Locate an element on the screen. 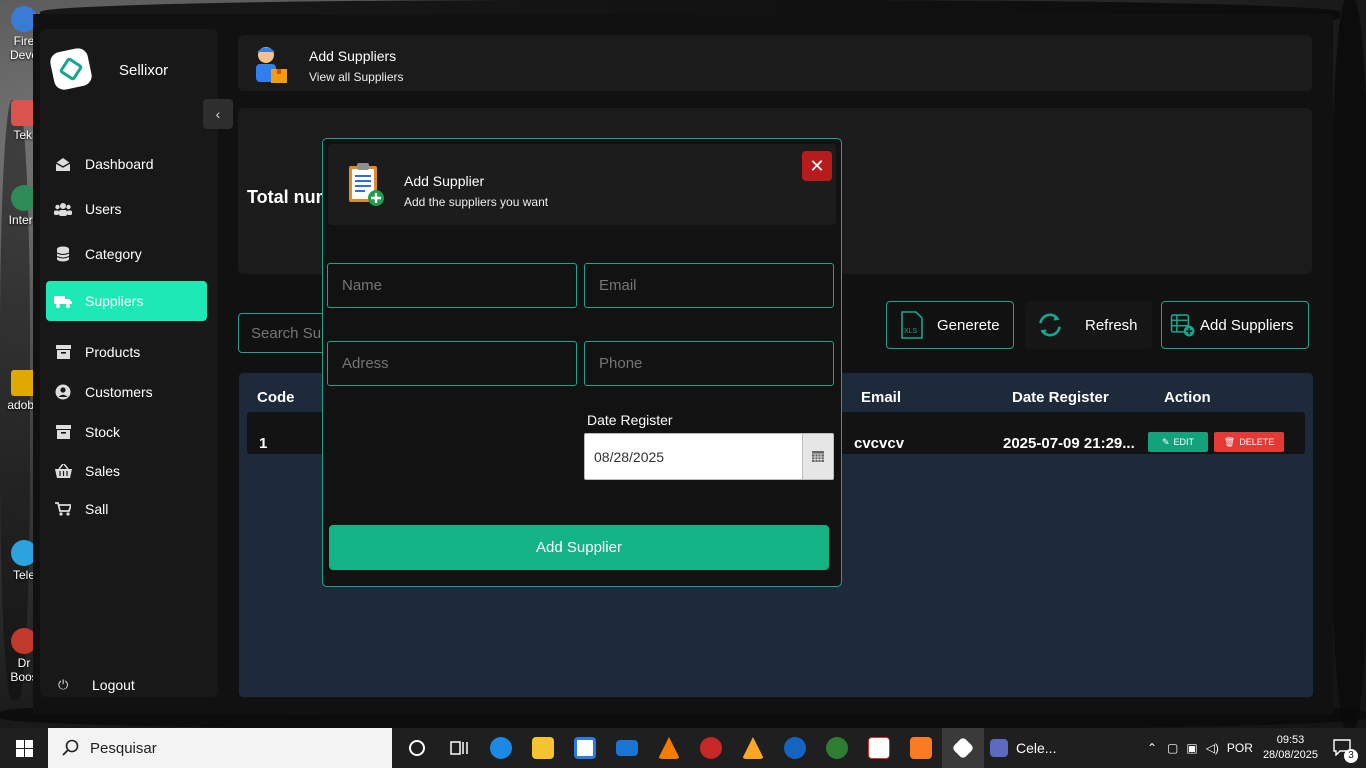 The width and height of the screenshot is (1366, 768). sidebar-item-label: Sales is located at coordinates (103, 471).